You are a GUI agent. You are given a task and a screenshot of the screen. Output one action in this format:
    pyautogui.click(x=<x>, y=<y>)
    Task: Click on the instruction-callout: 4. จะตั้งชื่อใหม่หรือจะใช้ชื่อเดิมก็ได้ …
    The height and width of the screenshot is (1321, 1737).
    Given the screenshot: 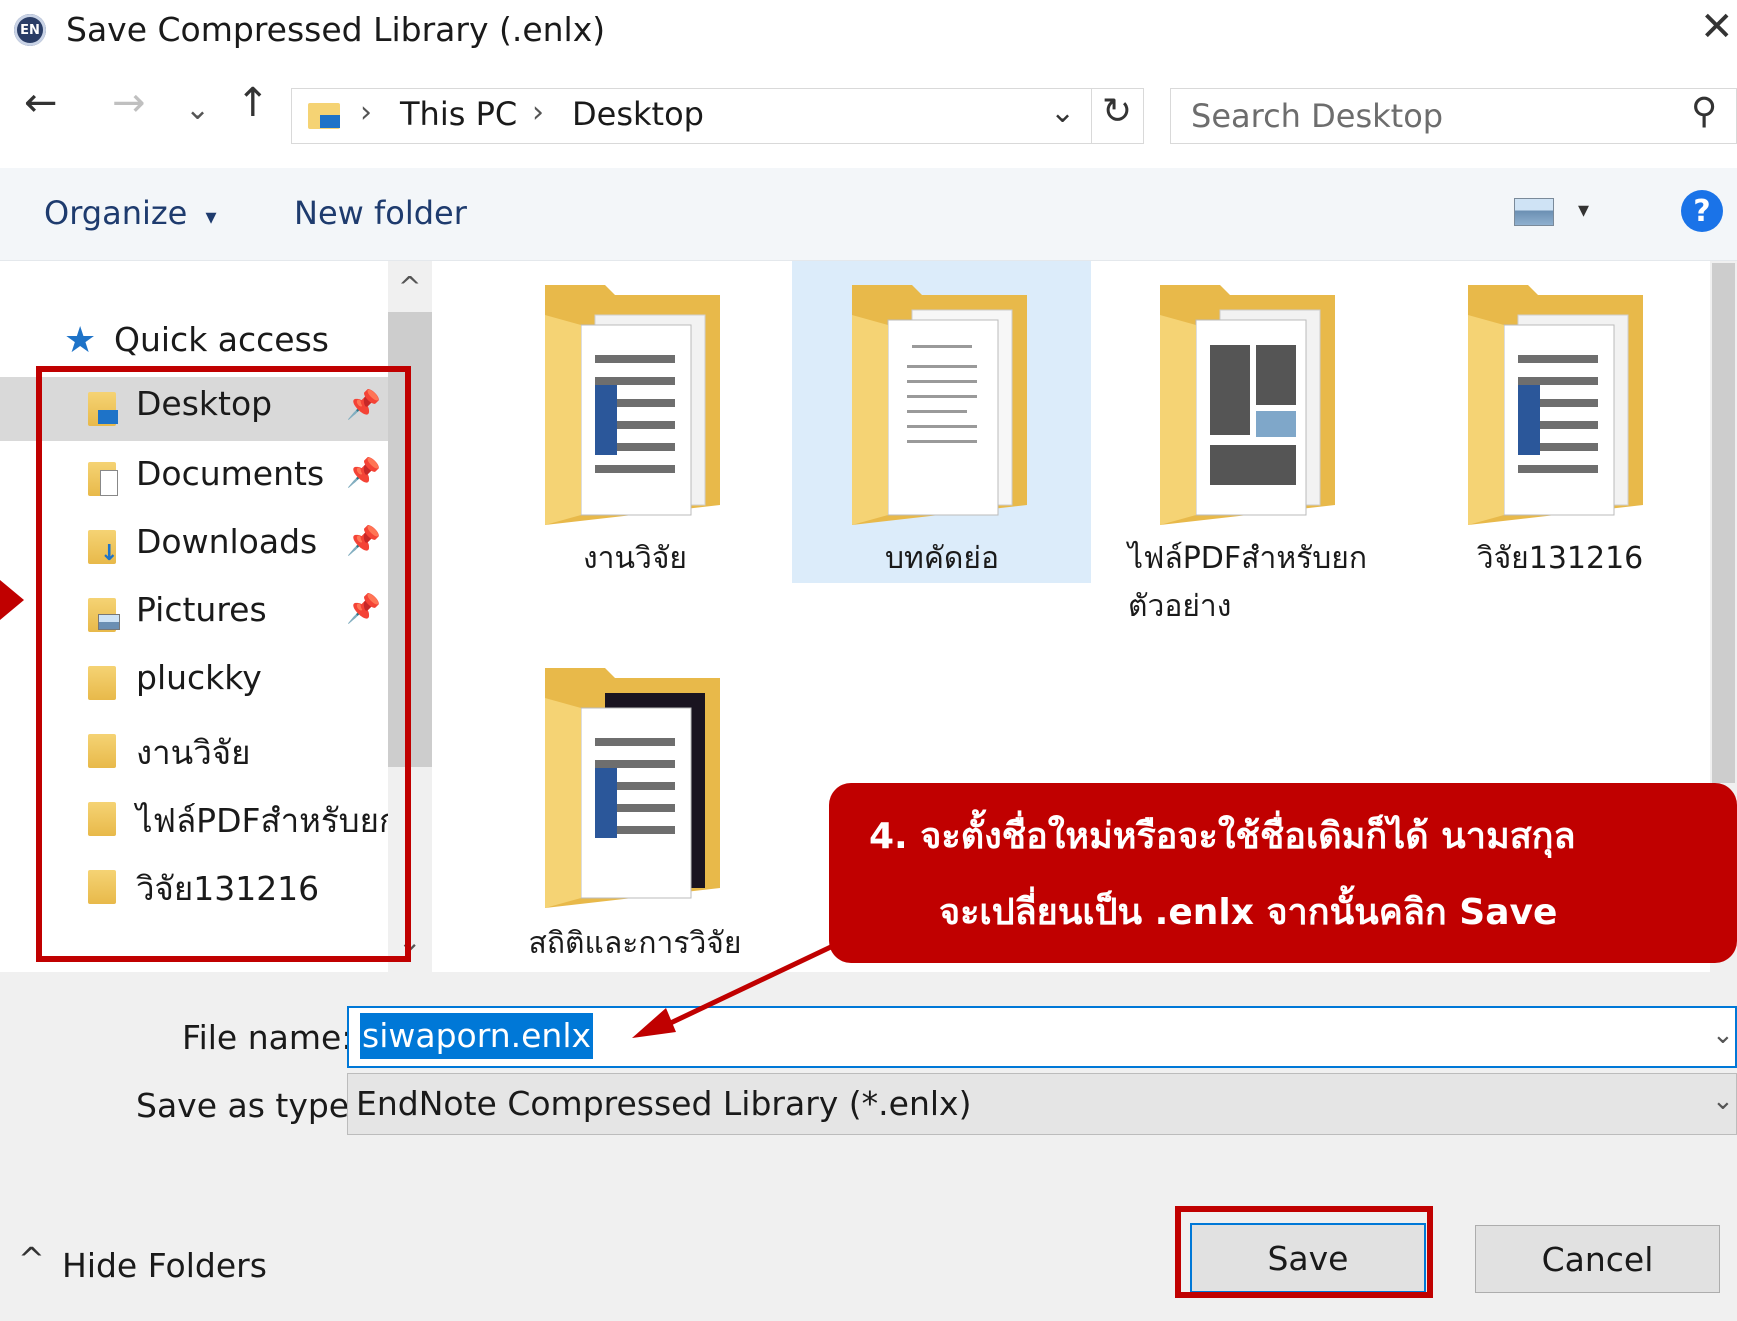 What is the action you would take?
    pyautogui.click(x=1283, y=873)
    